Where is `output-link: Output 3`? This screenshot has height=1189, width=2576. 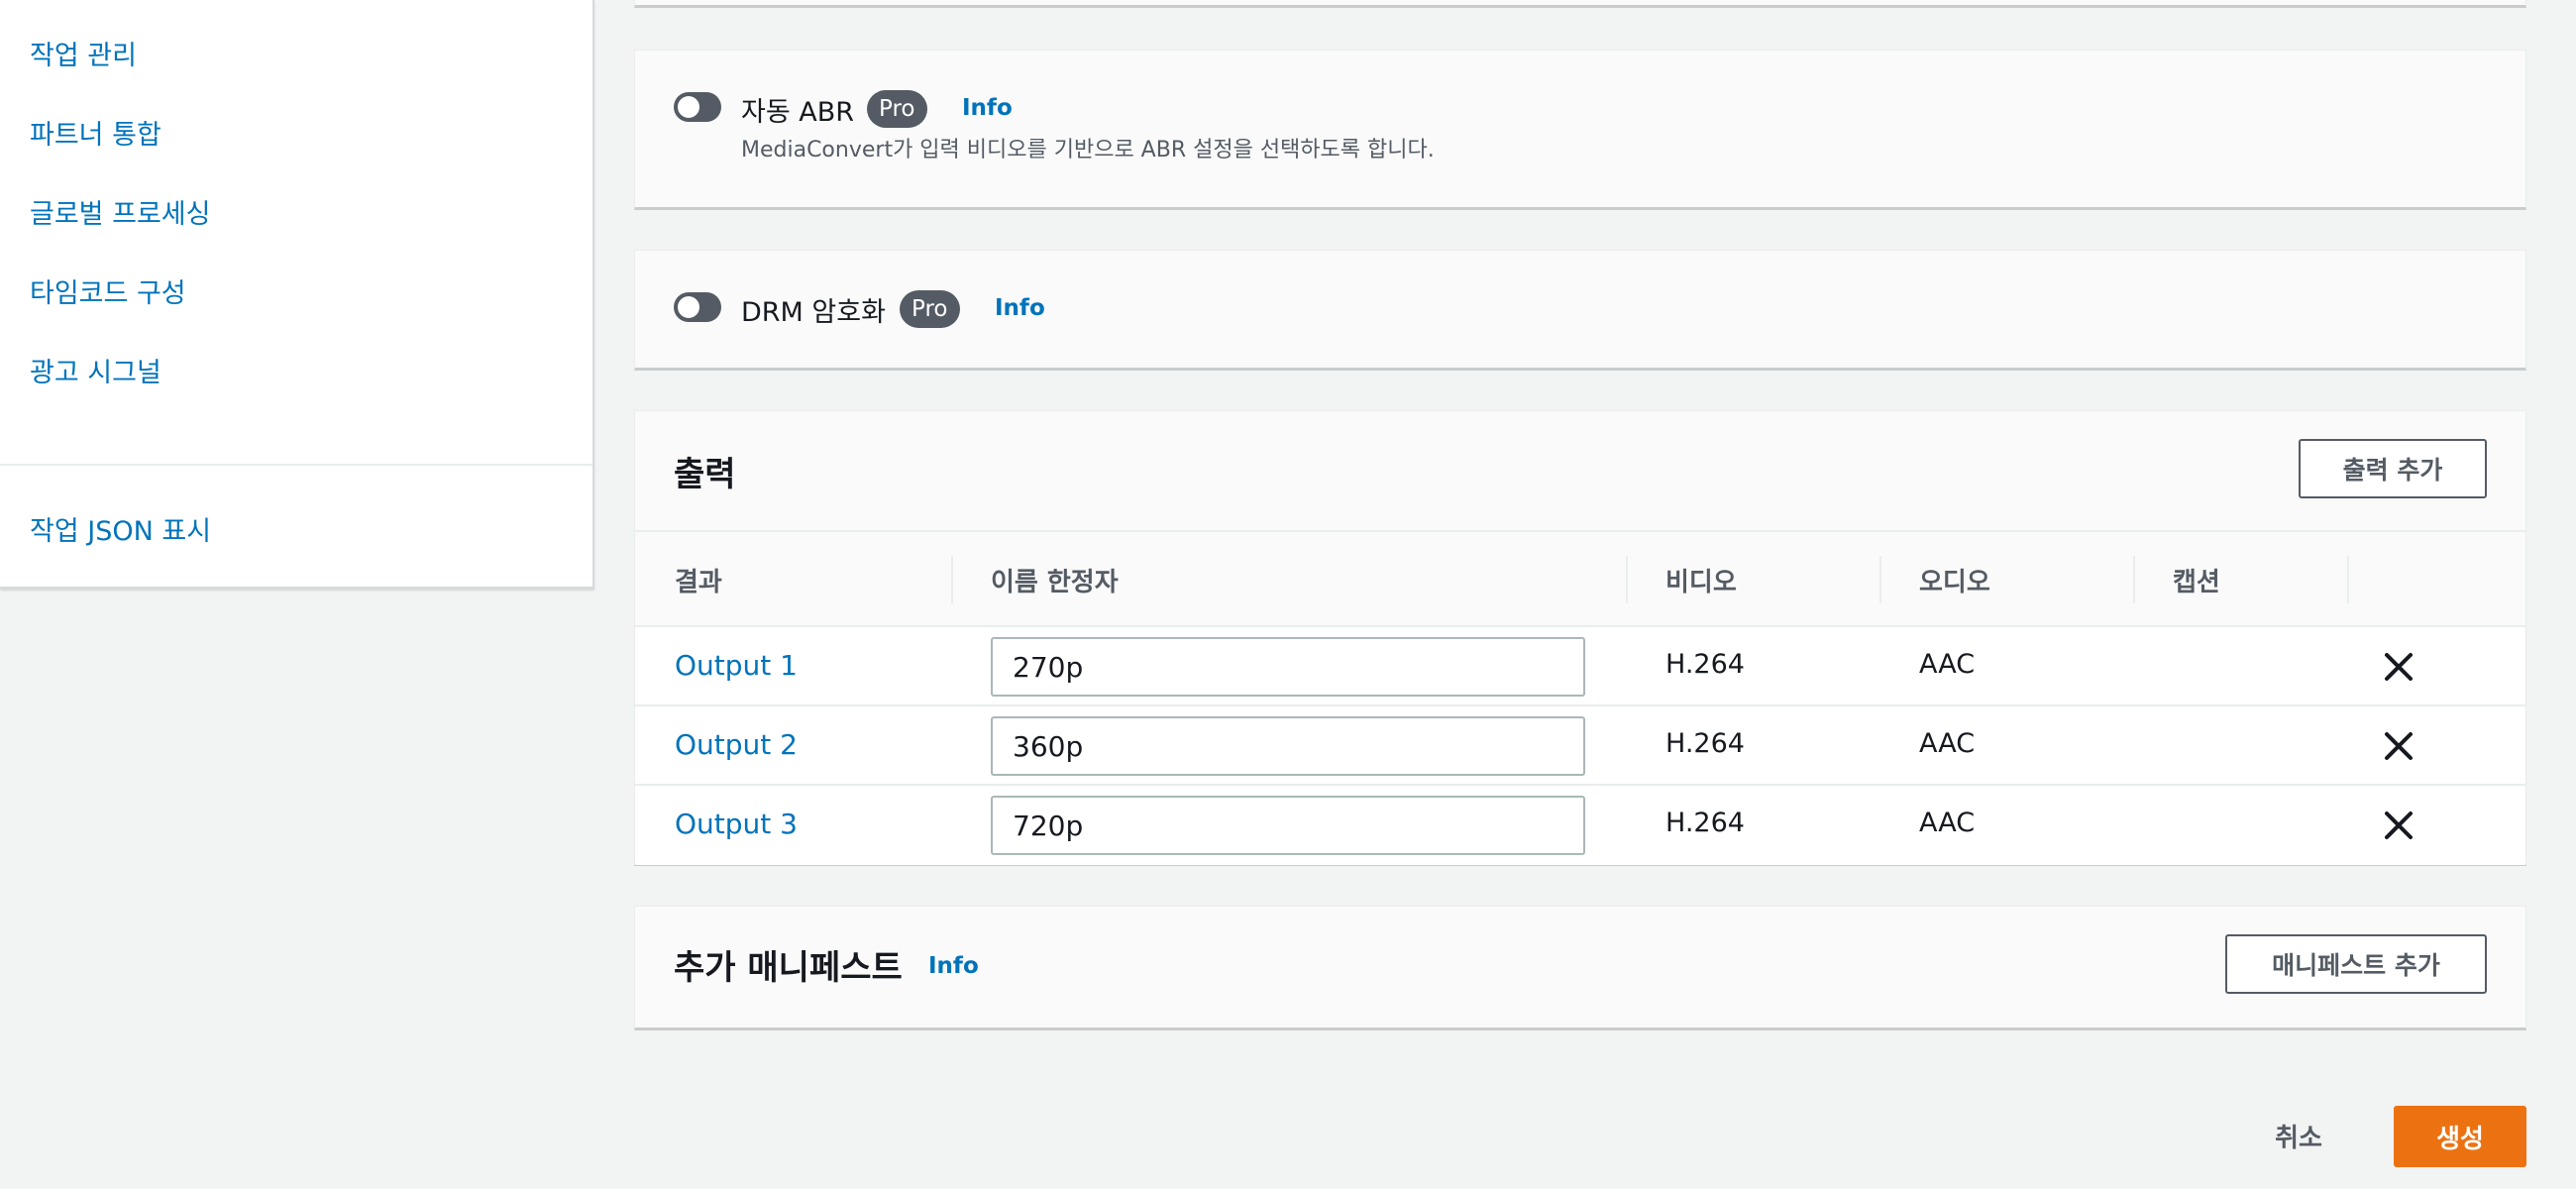 output-link: Output 3 is located at coordinates (736, 824).